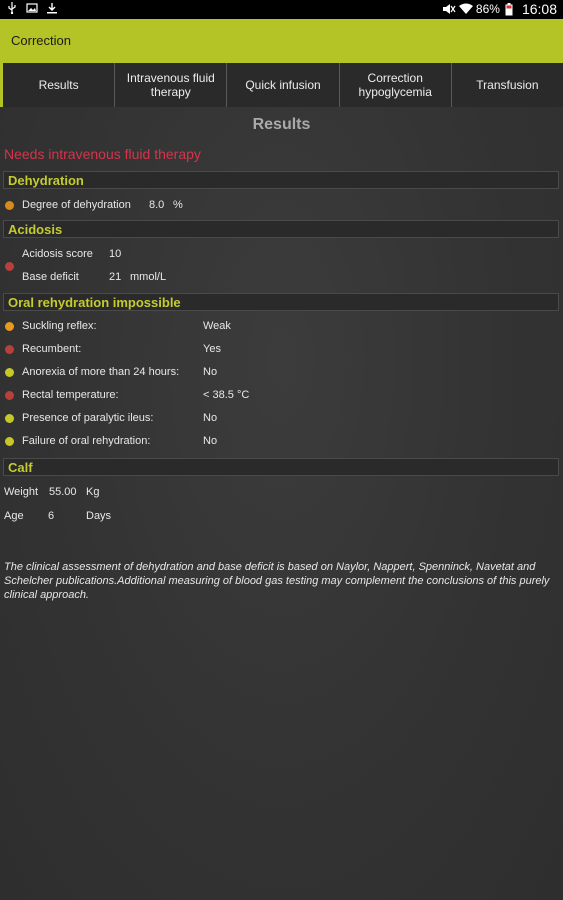 This screenshot has height=900, width=563. What do you see at coordinates (539, 9) in the screenshot?
I see `clock: 16:08` at bounding box center [539, 9].